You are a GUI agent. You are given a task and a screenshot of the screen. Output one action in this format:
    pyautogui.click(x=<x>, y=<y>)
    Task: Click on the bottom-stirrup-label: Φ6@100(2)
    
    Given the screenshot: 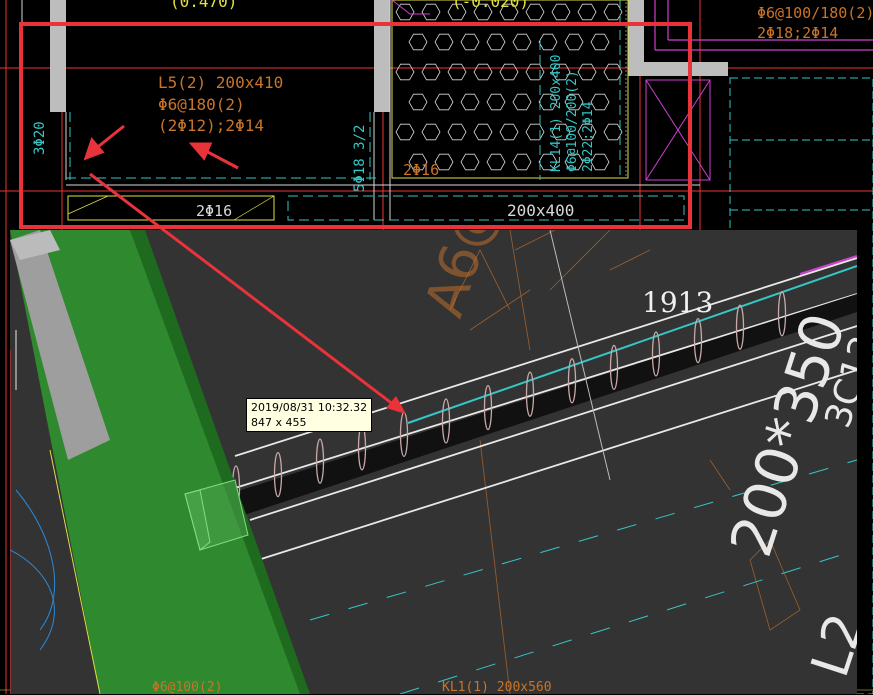 What is the action you would take?
    pyautogui.click(x=187, y=687)
    